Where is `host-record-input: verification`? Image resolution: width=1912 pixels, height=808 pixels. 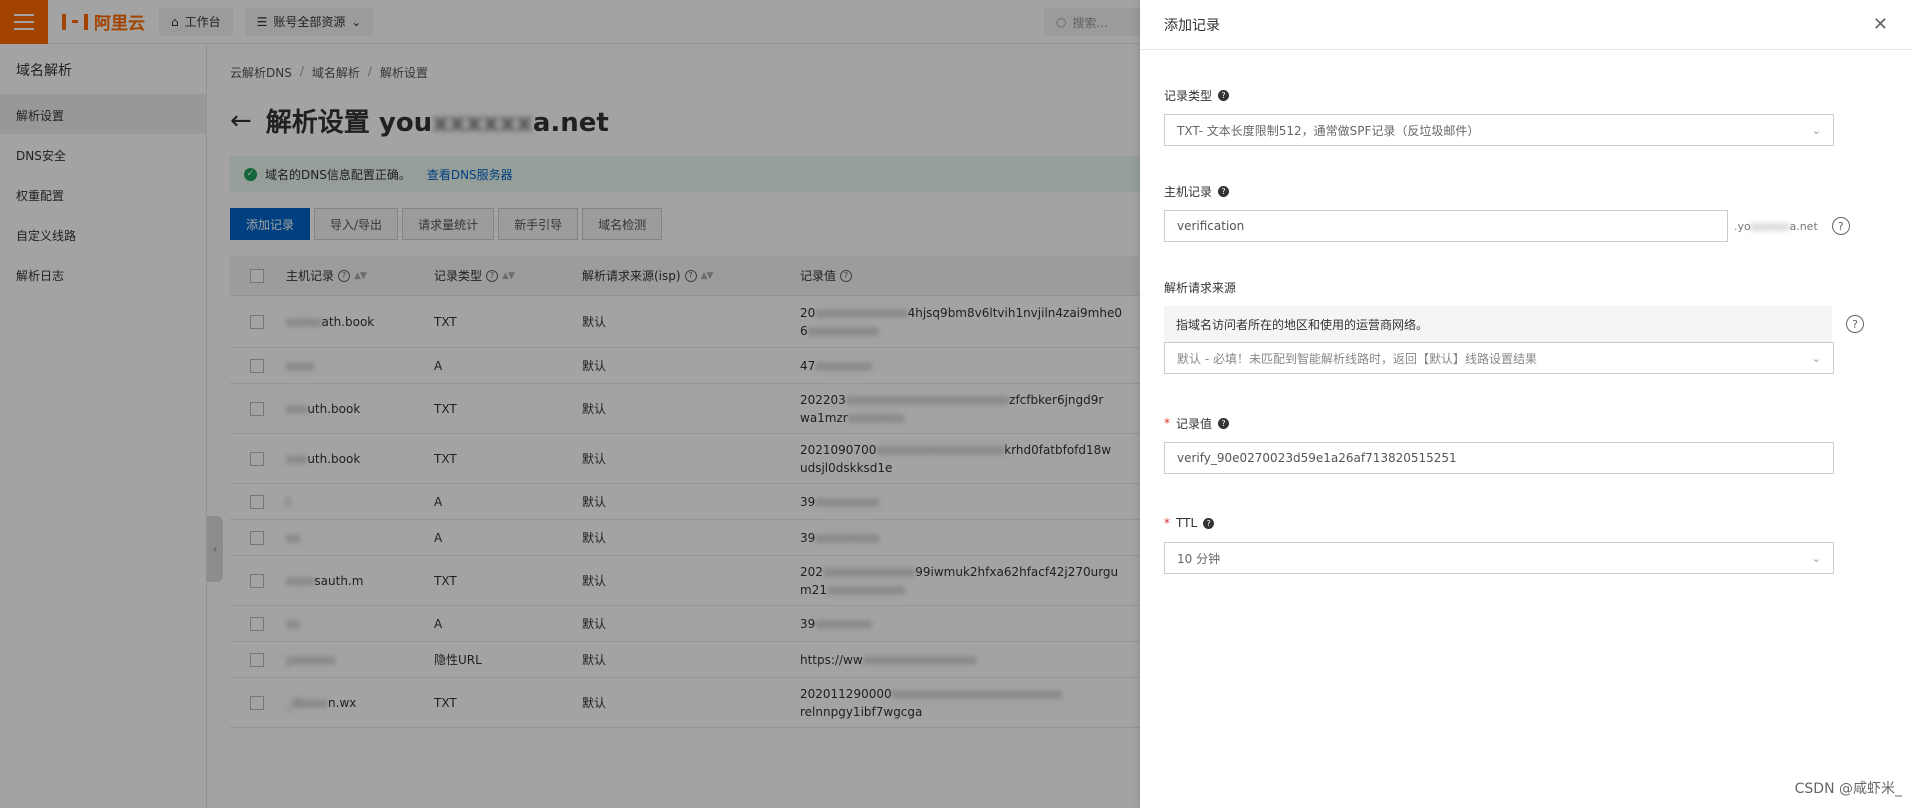
host-record-input: verification is located at coordinates (1446, 226).